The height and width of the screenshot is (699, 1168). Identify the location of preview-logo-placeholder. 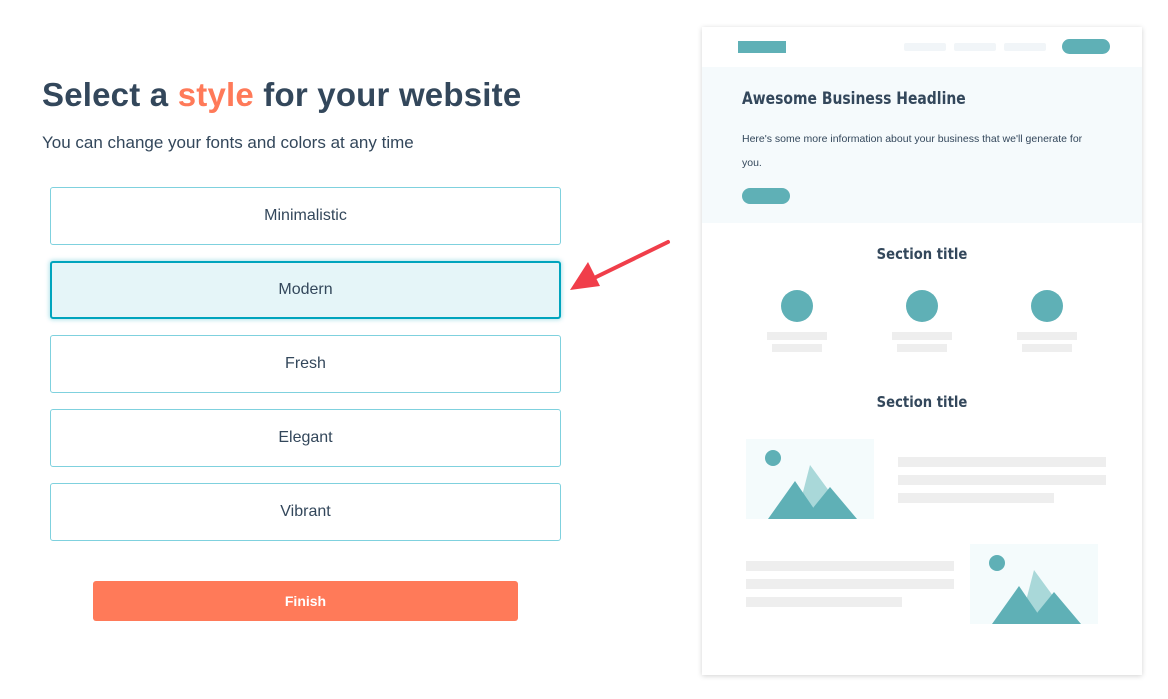
(762, 47).